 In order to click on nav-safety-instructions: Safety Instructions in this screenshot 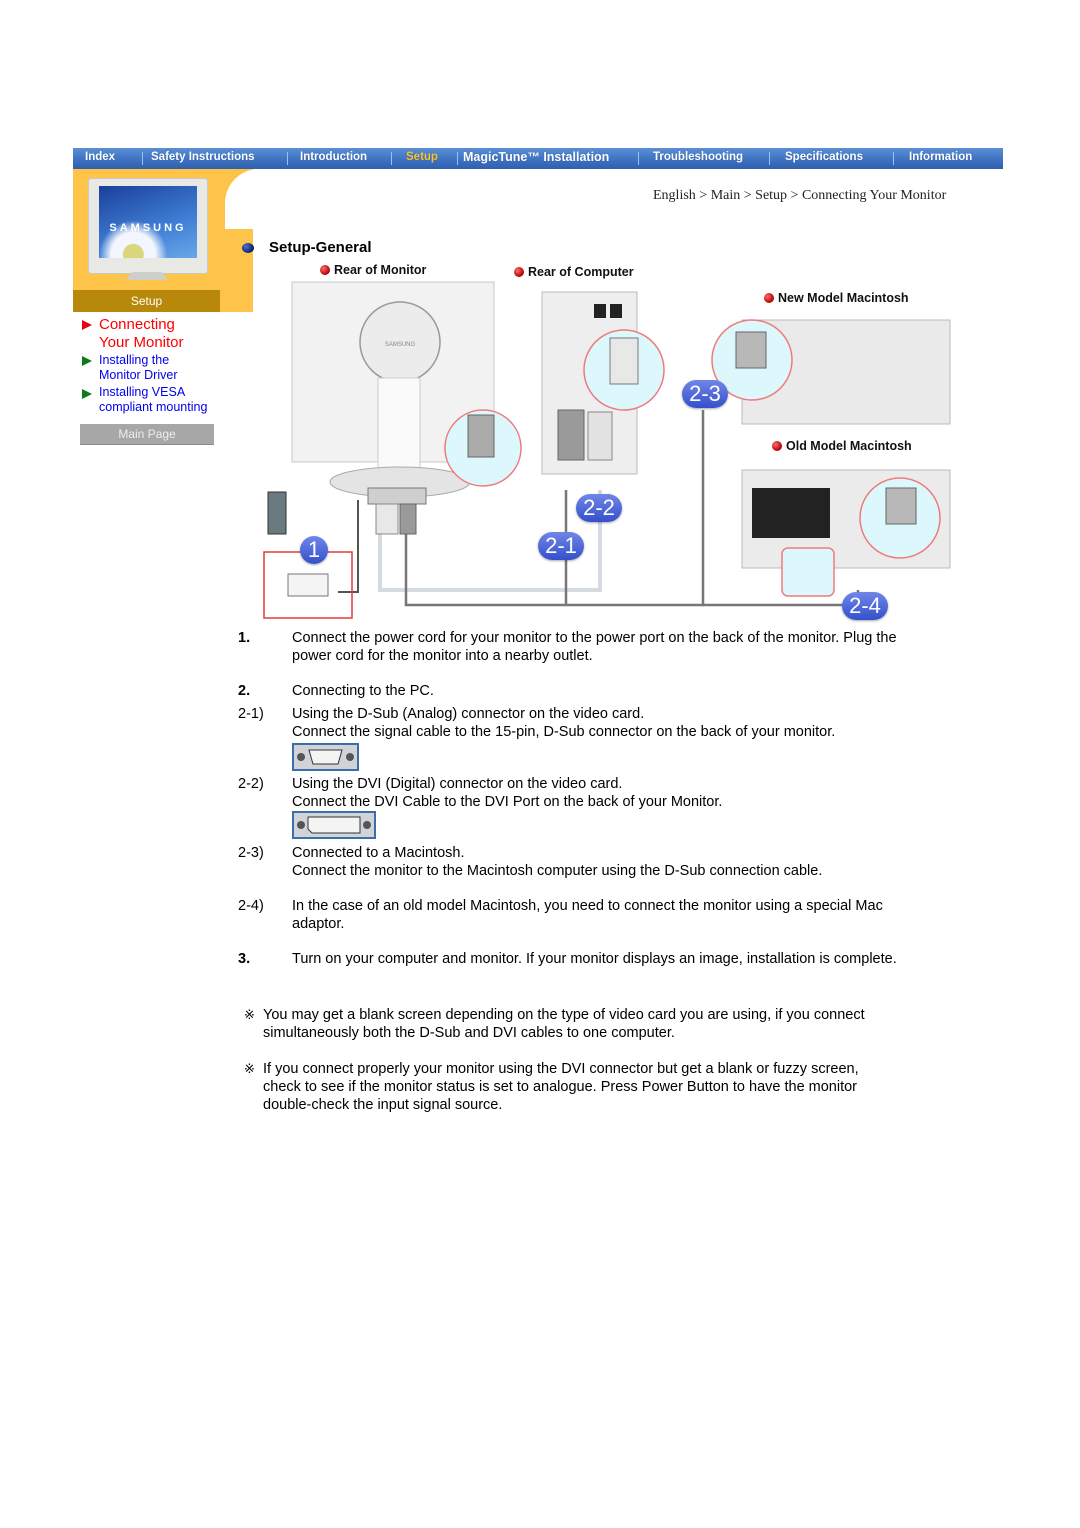, I will do `click(203, 157)`.